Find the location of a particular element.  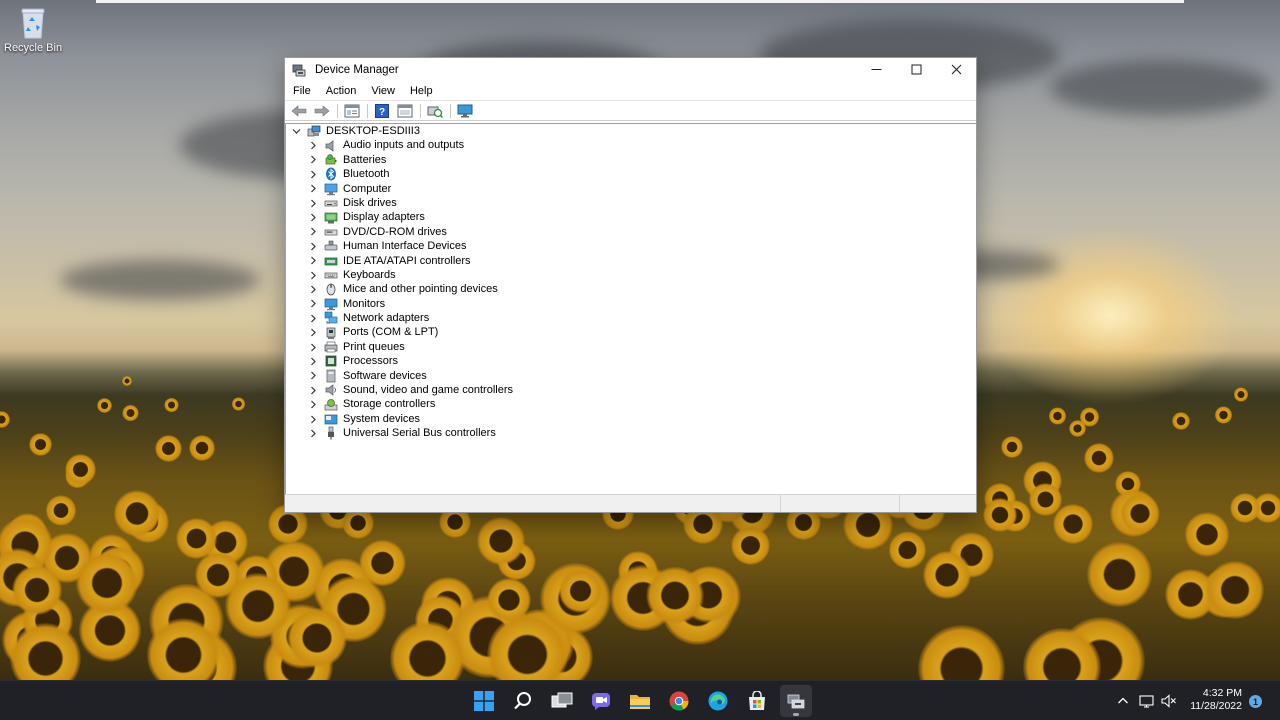

toolbar-separator is located at coordinates (337, 110).